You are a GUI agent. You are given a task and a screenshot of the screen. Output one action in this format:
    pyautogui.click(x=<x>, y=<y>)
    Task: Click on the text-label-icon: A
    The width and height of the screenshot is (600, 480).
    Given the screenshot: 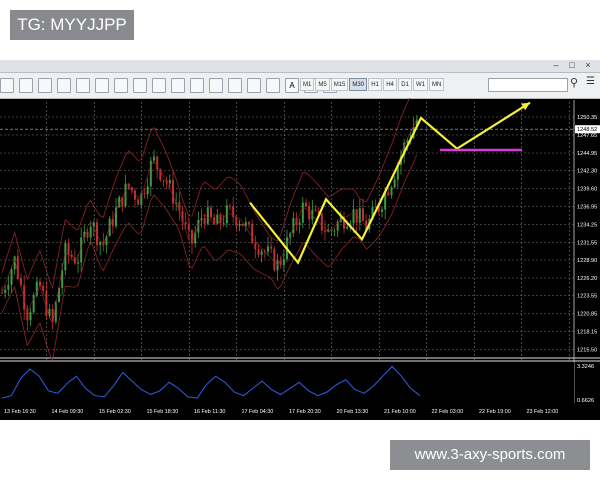 What is the action you would take?
    pyautogui.click(x=292, y=85)
    